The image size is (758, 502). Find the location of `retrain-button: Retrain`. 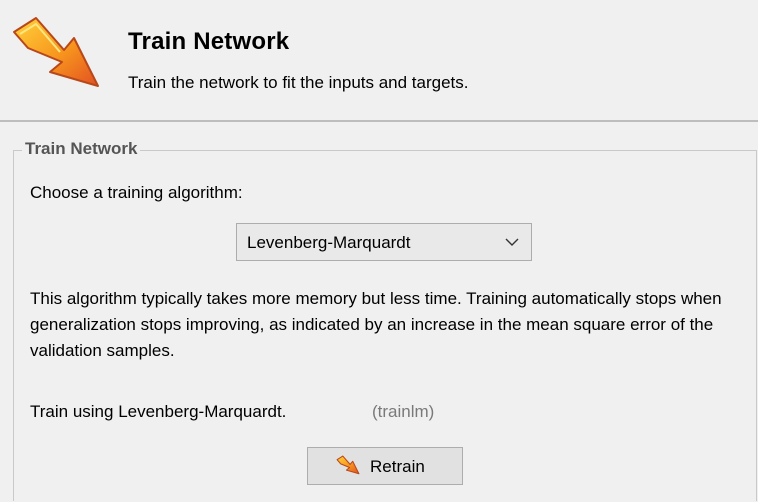

retrain-button: Retrain is located at coordinates (385, 466).